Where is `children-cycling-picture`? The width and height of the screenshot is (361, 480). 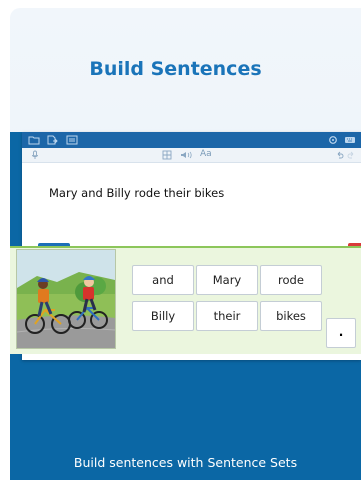 children-cycling-picture is located at coordinates (66, 299).